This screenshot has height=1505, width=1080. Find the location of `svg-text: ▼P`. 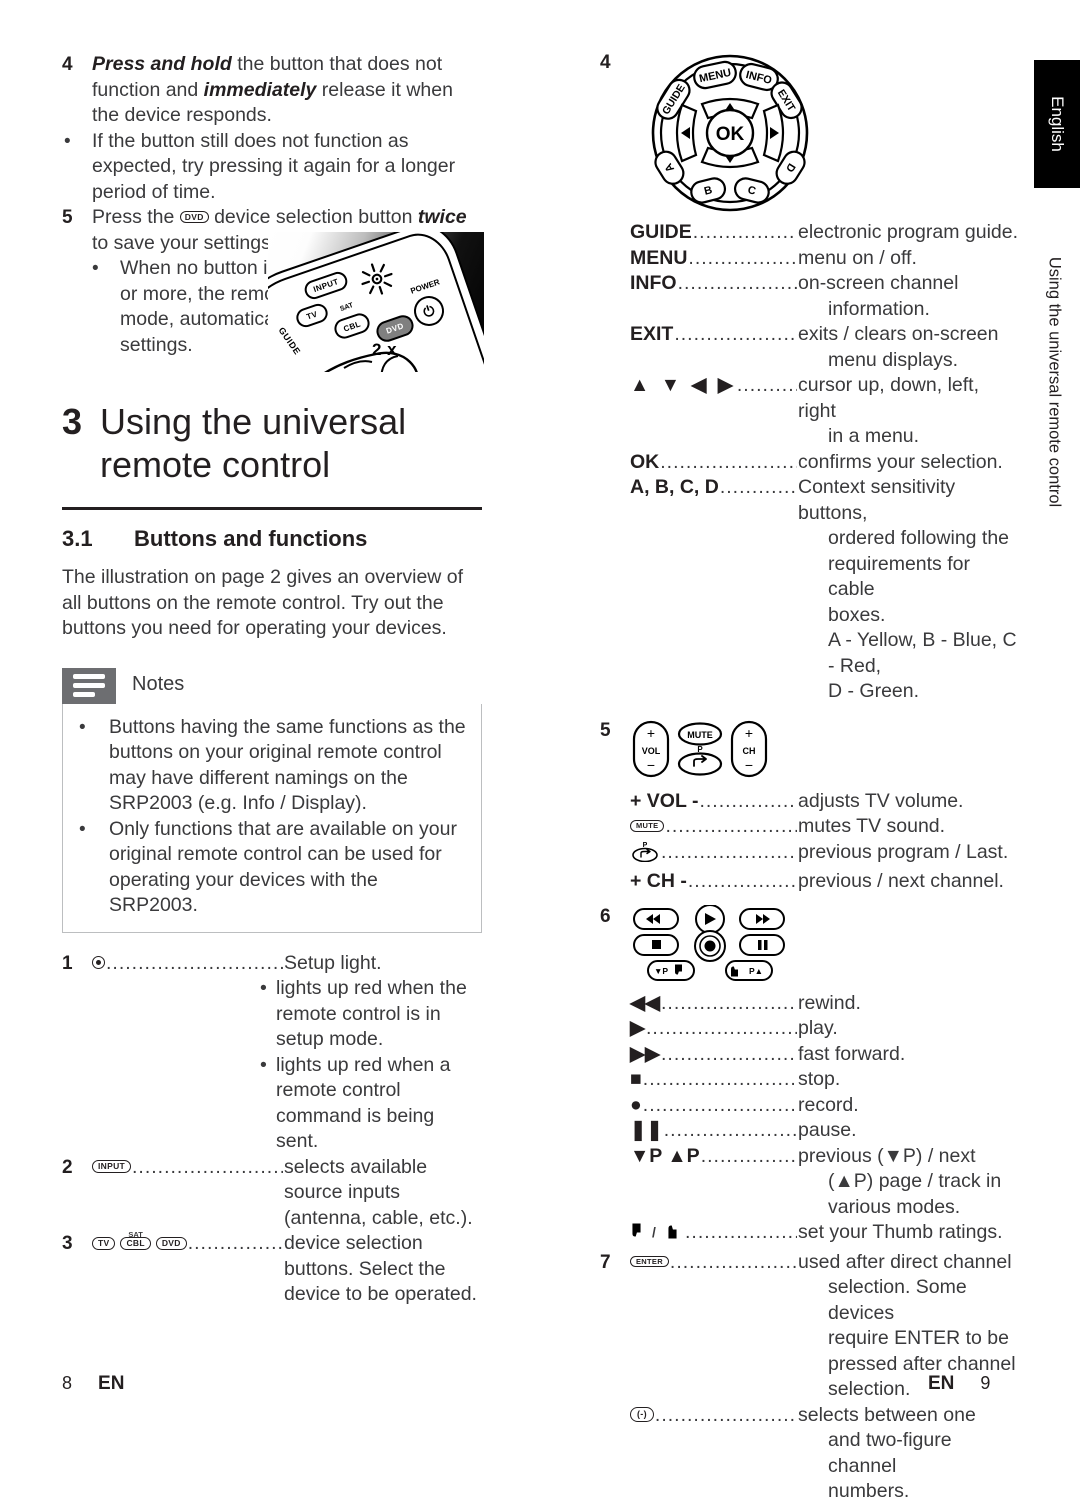

svg-text: ▼P is located at coordinates (661, 971).